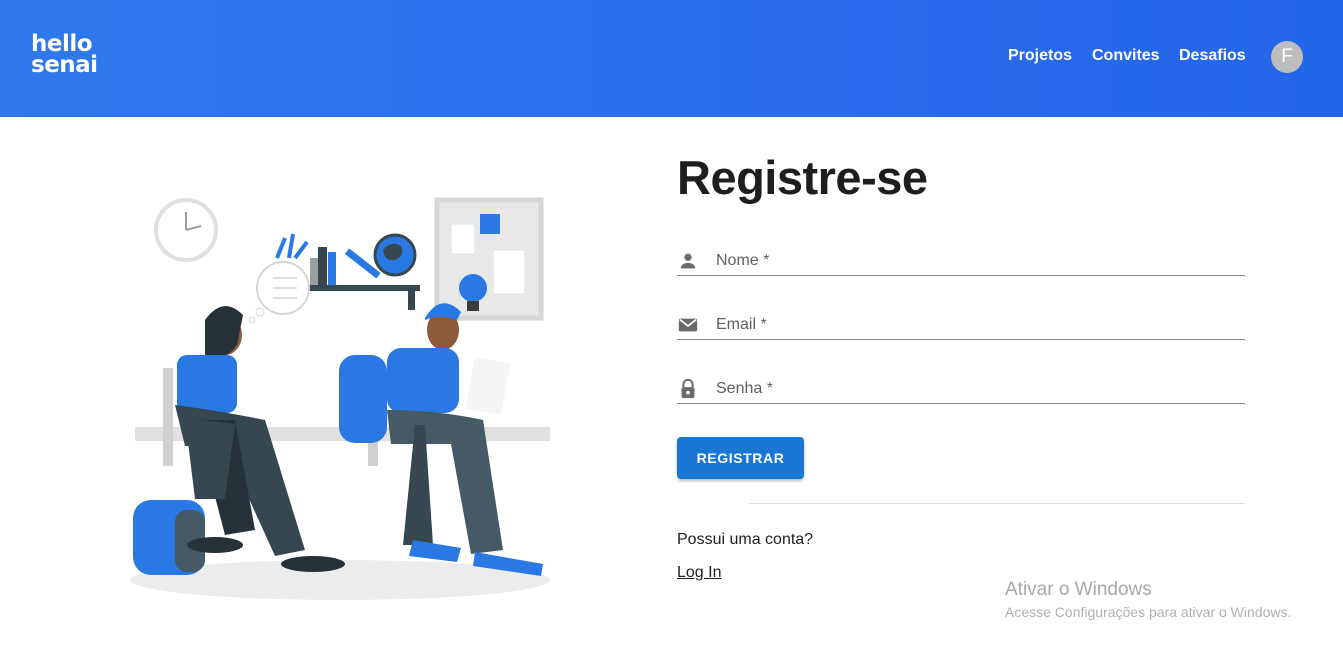  I want to click on email-field-label: Email *, so click(741, 324).